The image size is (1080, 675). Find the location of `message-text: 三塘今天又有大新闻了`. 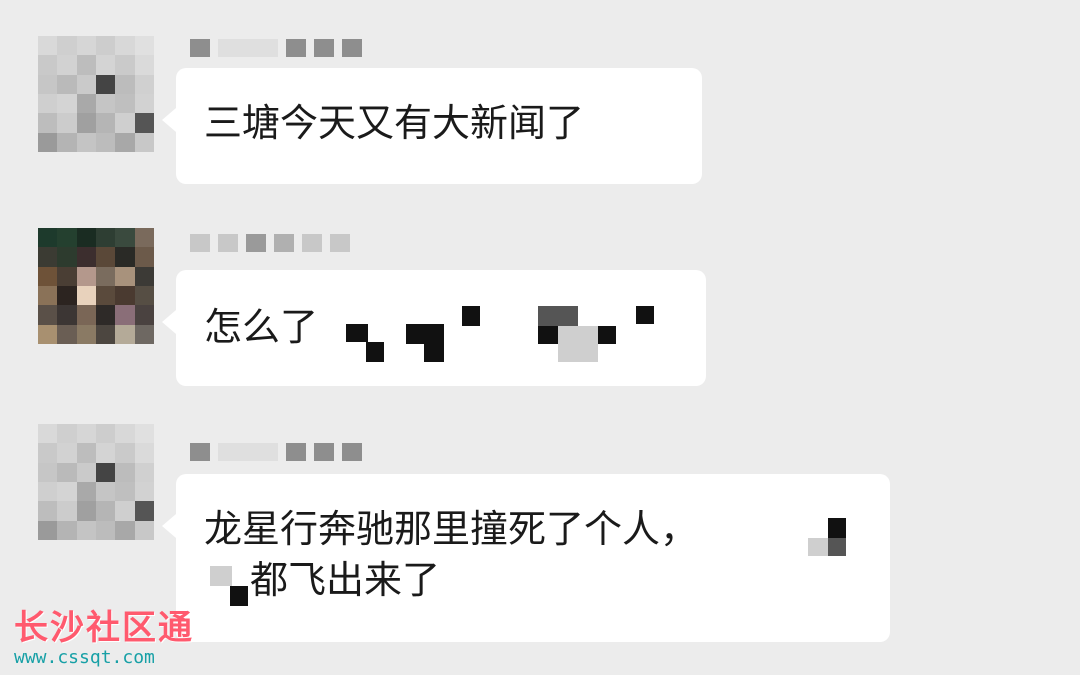

message-text: 三塘今天又有大新闻了 is located at coordinates (394, 123).